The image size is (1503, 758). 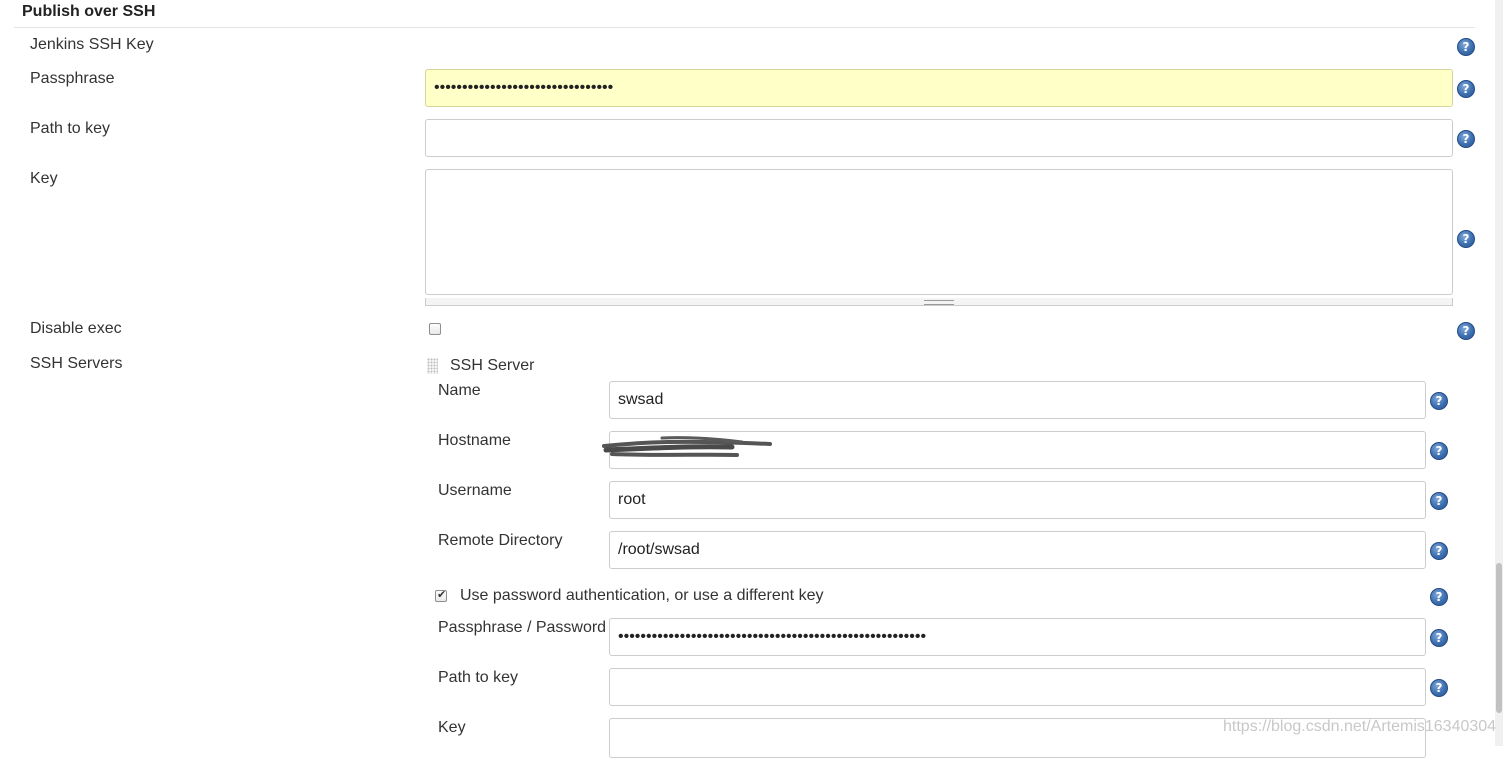 What do you see at coordinates (452, 727) in the screenshot?
I see `server-key-label: Key` at bounding box center [452, 727].